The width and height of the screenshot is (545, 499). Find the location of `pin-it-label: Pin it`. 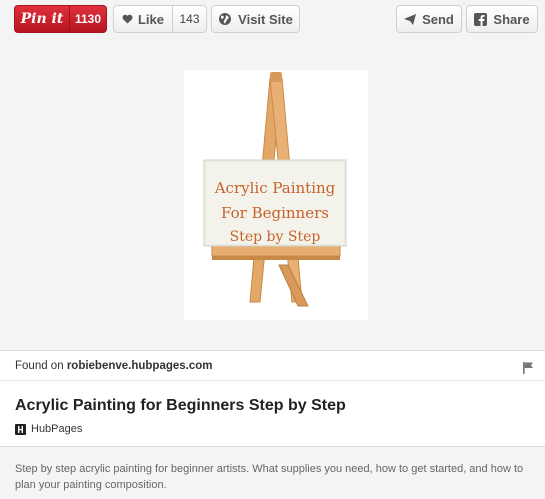

pin-it-label: Pin it is located at coordinates (42, 19).